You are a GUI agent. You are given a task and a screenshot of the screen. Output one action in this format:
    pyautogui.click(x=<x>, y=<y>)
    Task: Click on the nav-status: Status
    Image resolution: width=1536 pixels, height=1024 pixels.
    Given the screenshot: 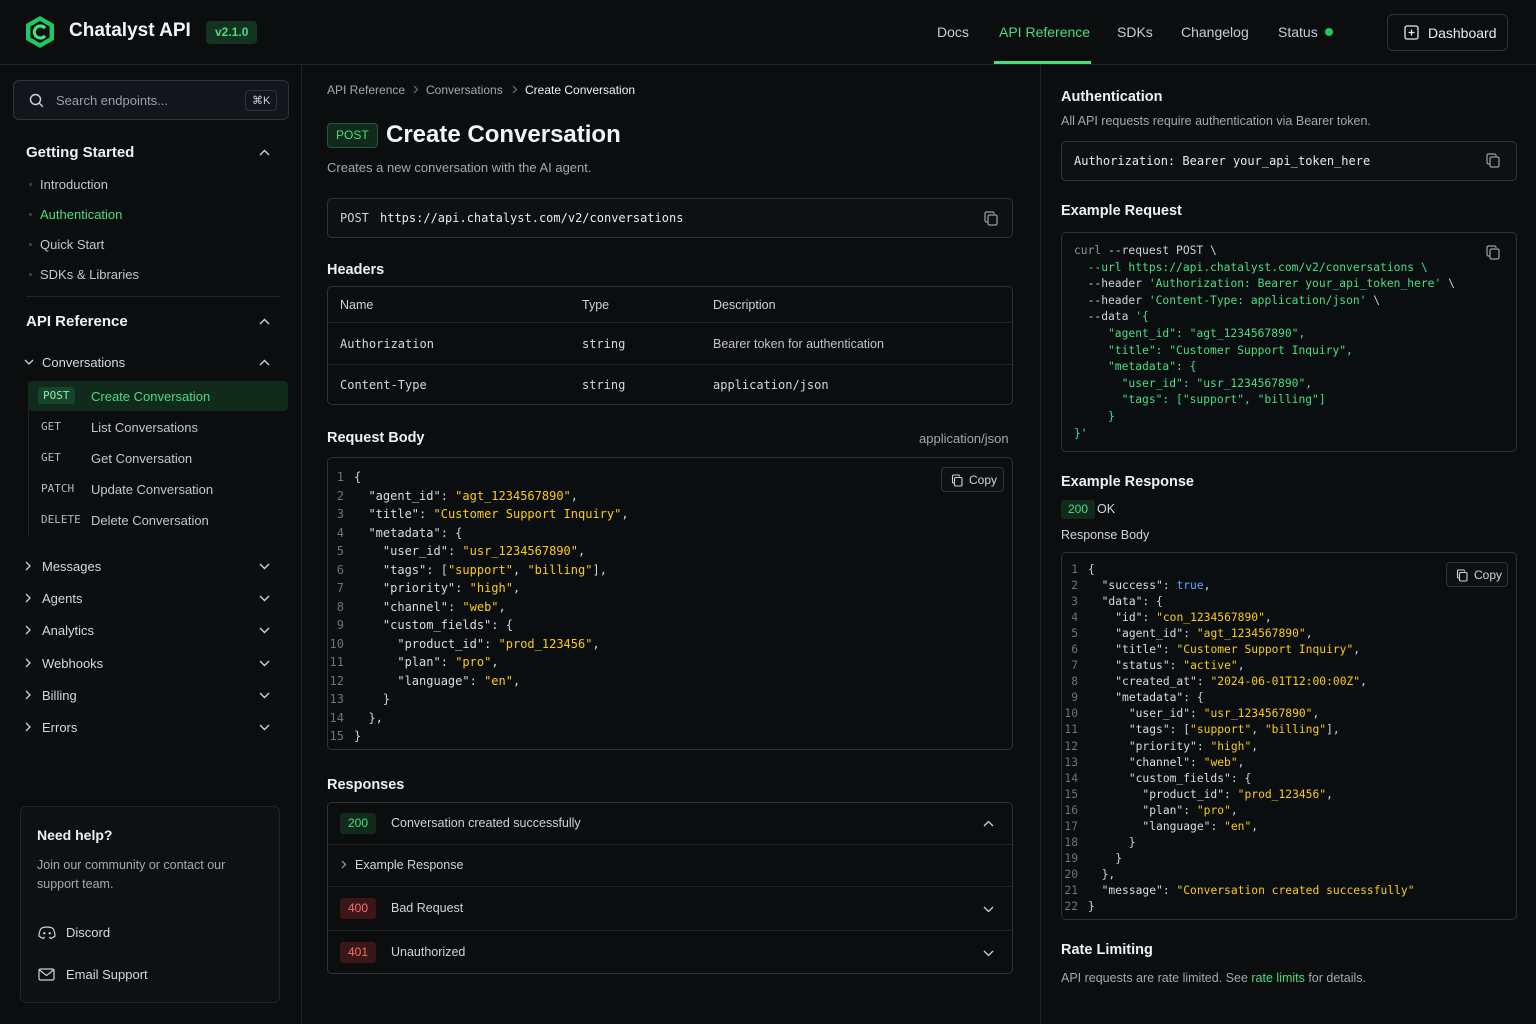 What is the action you would take?
    pyautogui.click(x=1298, y=32)
    